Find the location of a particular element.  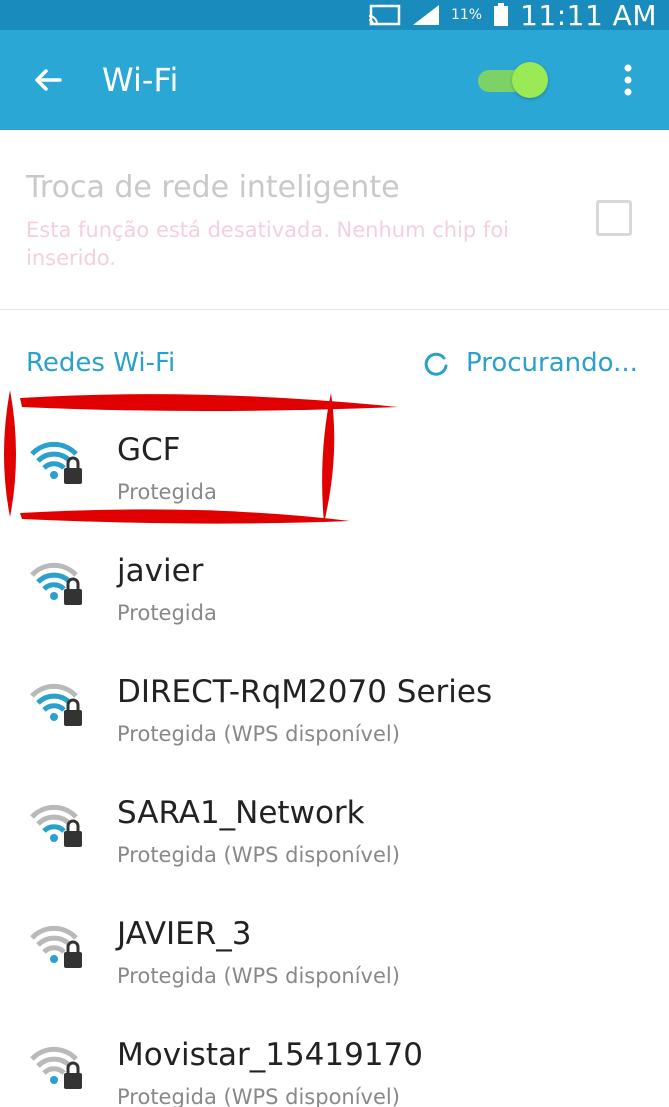

network-name: Movistar_15419170 is located at coordinates (270, 1055).